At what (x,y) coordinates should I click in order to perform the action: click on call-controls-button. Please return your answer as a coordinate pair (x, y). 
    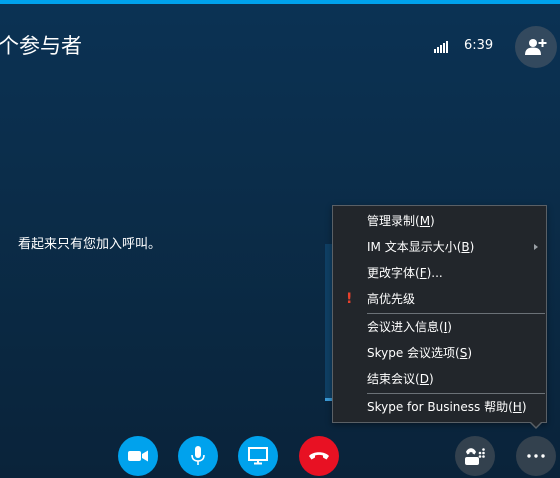
    Looking at the image, I should click on (475, 456).